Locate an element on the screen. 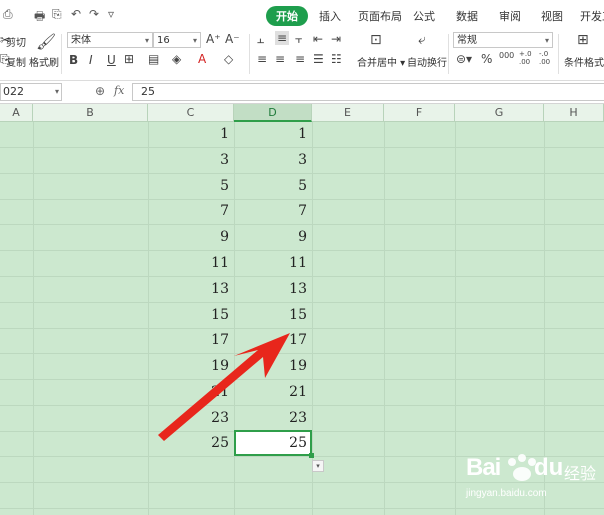 This screenshot has height=515, width=604. watermark-url: jingyan.baidu.com is located at coordinates (506, 493).